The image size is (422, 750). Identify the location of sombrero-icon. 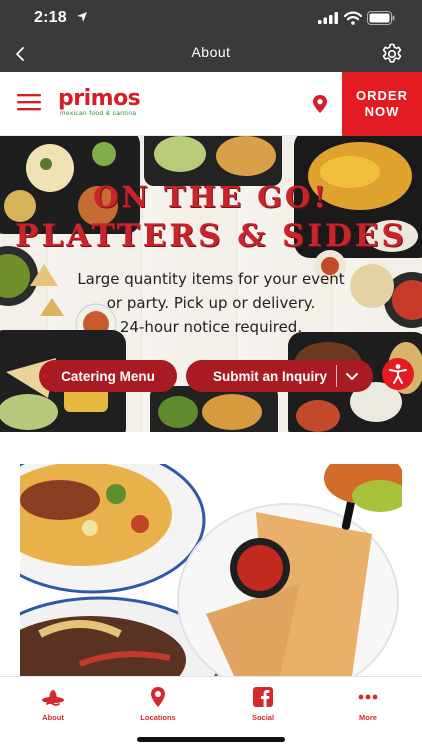
(53, 698).